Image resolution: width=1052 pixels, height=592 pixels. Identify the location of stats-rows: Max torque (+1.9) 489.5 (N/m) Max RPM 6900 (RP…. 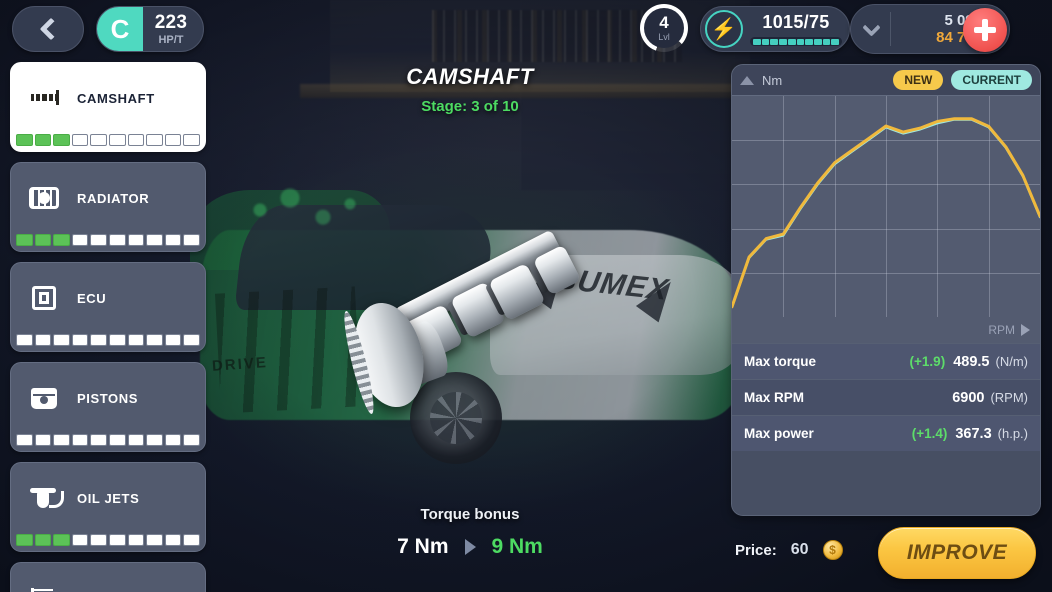
(886, 397).